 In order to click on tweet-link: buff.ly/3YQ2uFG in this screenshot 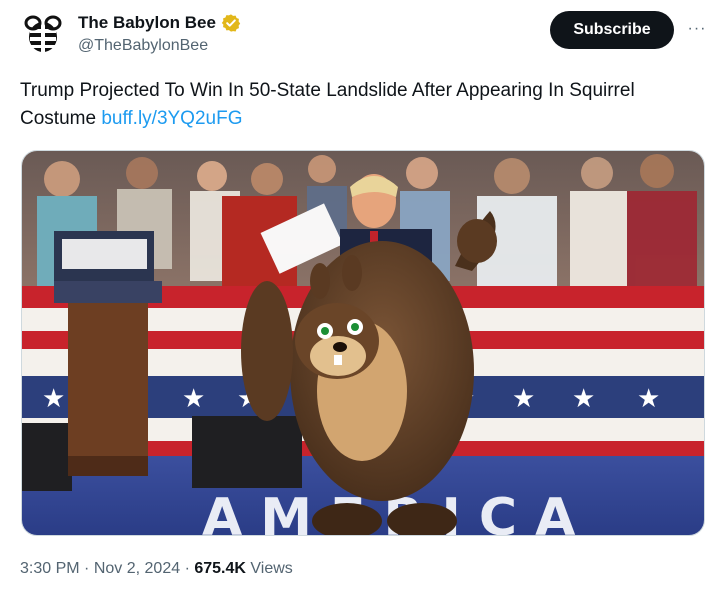, I will do `click(171, 118)`.